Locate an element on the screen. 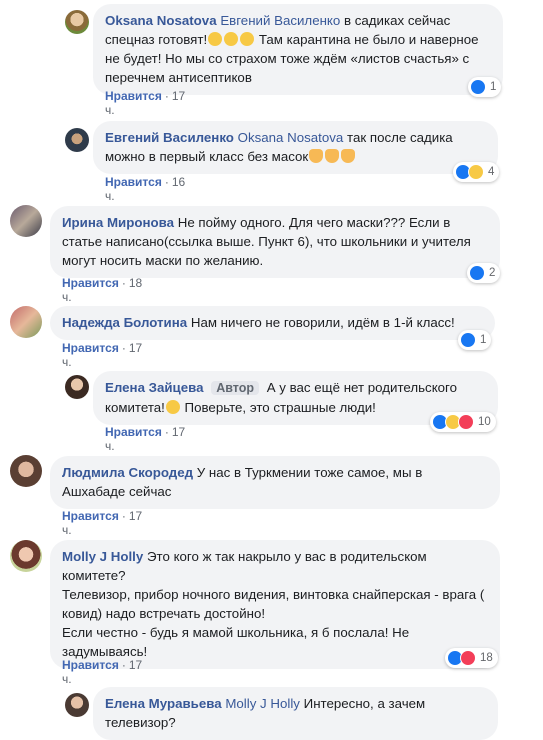 This screenshot has width=543, height=740. comment-actions: Нравится · 16 ч. is located at coordinates (145, 189).